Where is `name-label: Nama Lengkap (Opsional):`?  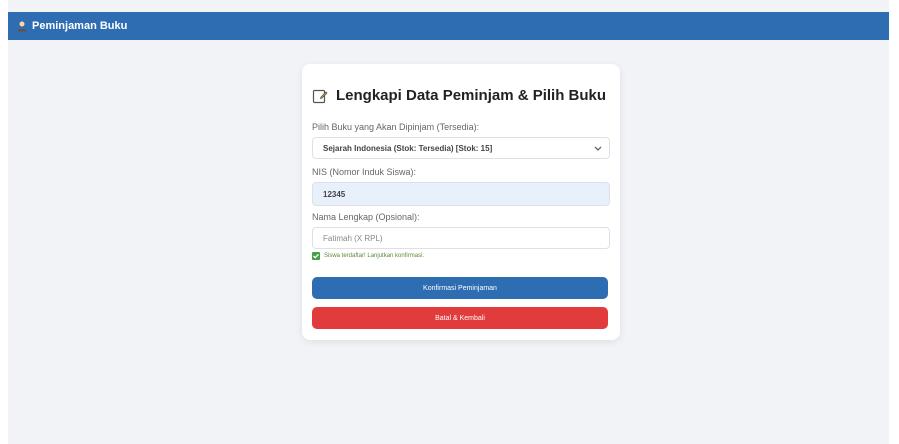 name-label: Nama Lengkap (Opsional): is located at coordinates (366, 217).